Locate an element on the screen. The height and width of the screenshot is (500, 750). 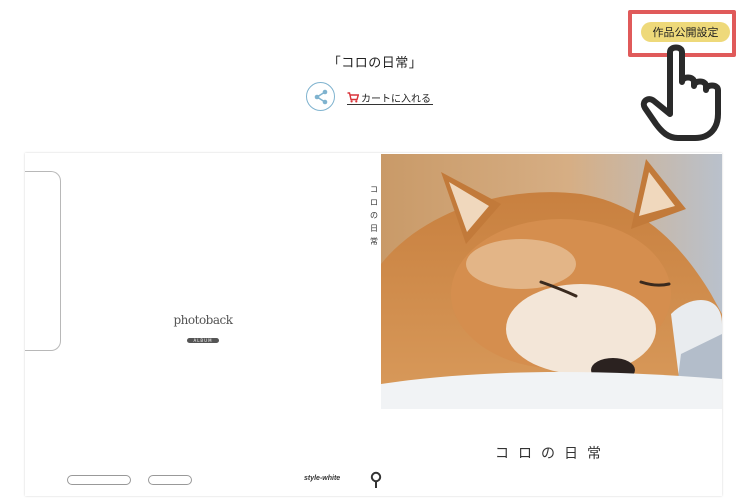
logo-text: photoback is located at coordinates (203, 320).